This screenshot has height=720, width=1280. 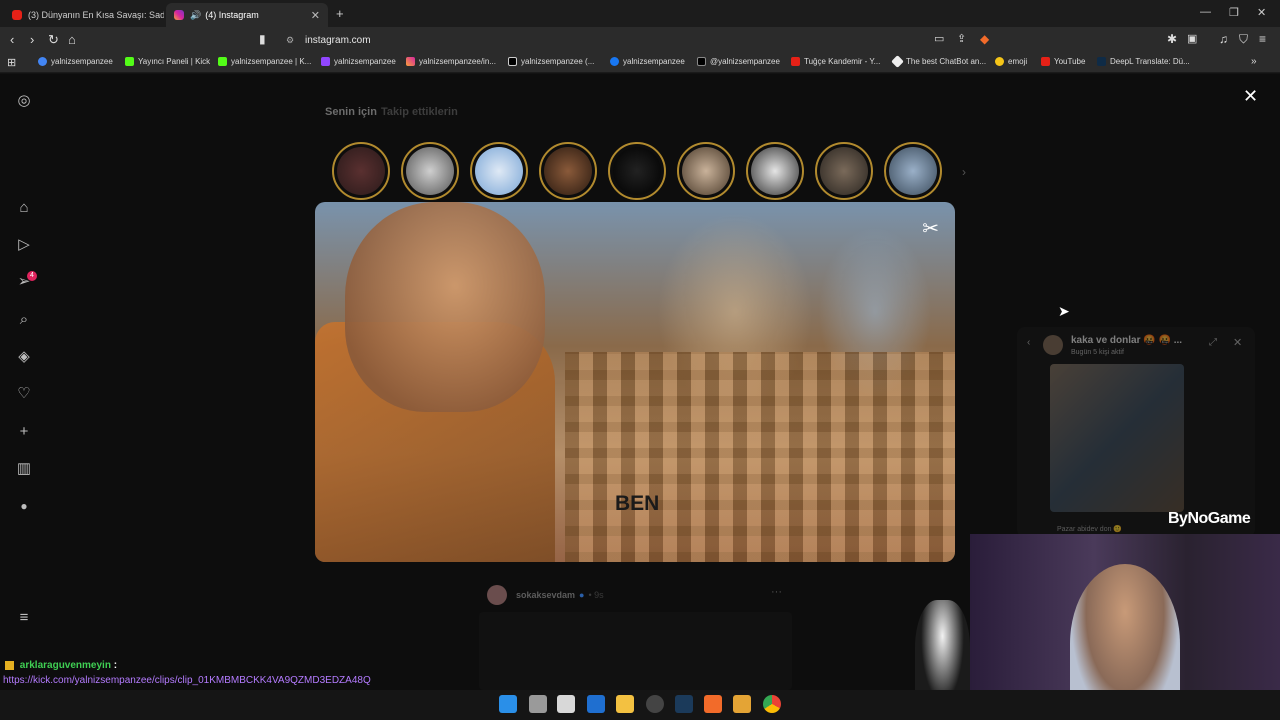 I want to click on subscriber-badge-icon, so click(x=9, y=665).